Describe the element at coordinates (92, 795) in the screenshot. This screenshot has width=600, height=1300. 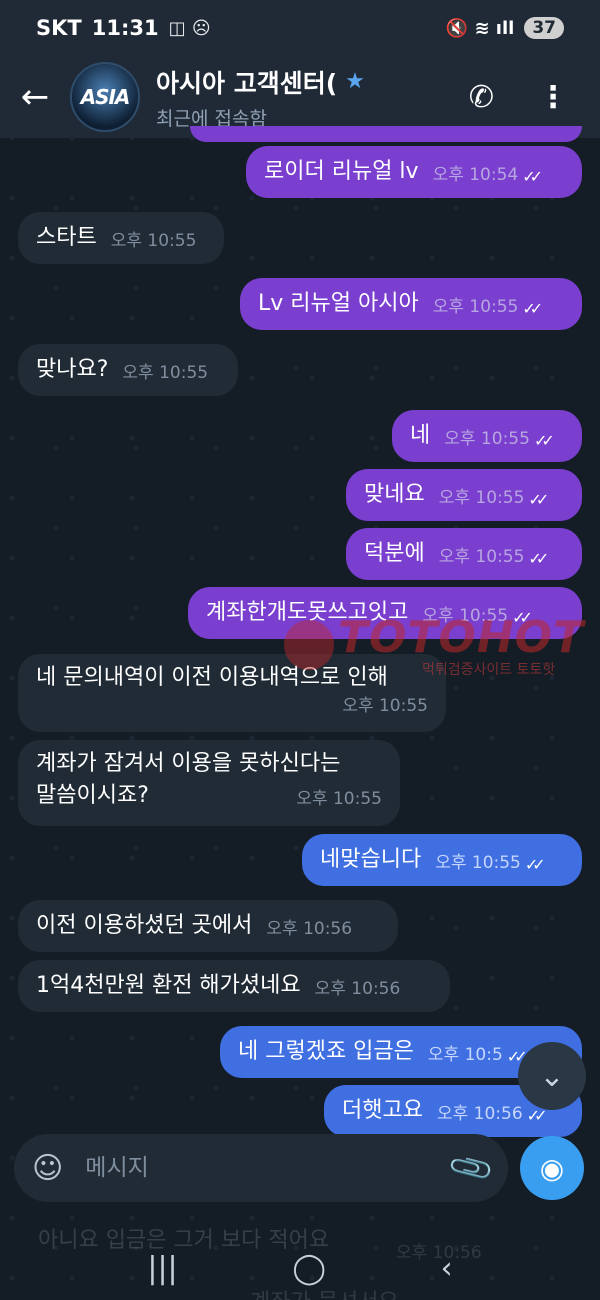
I see `message-text-line: 말씀이시죠?` at that location.